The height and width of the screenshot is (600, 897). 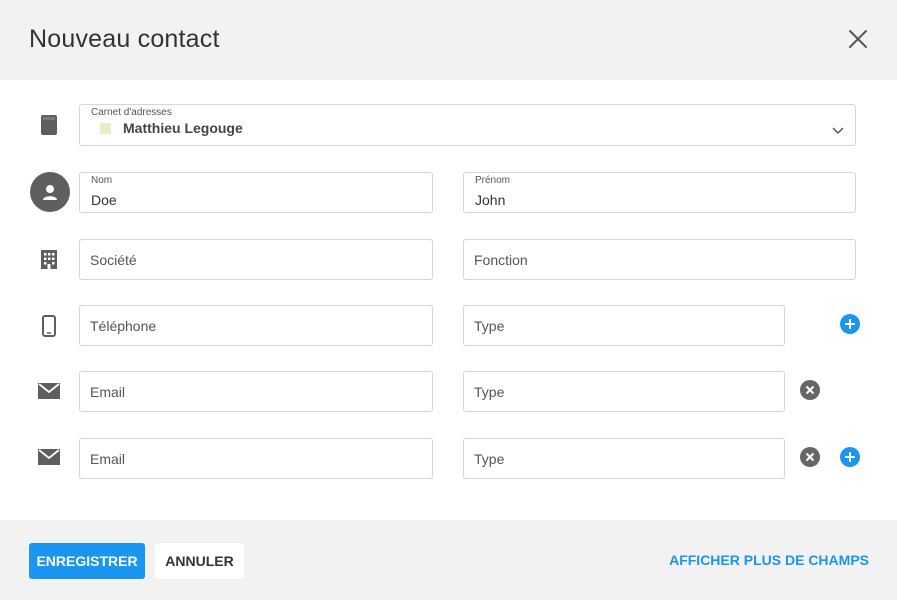 I want to click on phone-type-input, so click(x=624, y=325).